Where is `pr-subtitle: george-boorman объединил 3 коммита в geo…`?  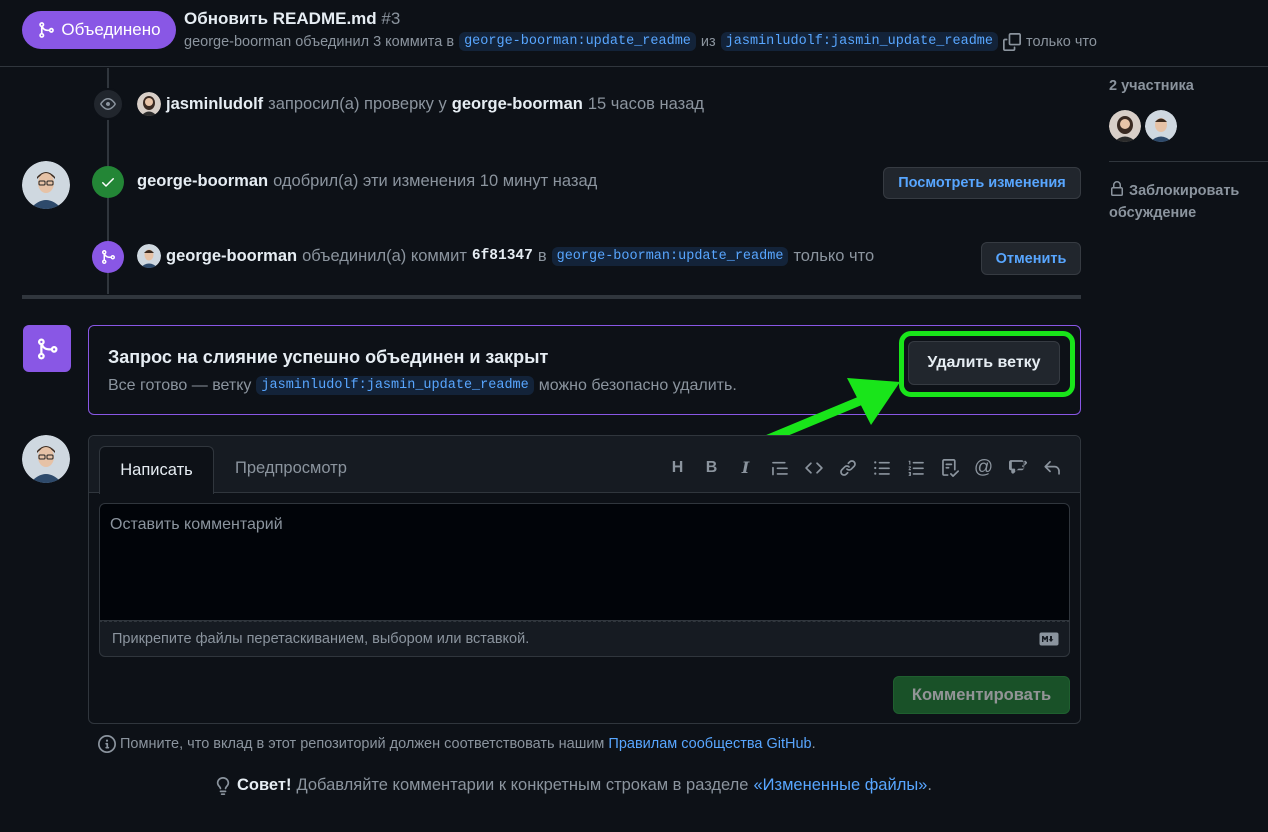
pr-subtitle: george-boorman объединил 3 коммита в geo… is located at coordinates (640, 41).